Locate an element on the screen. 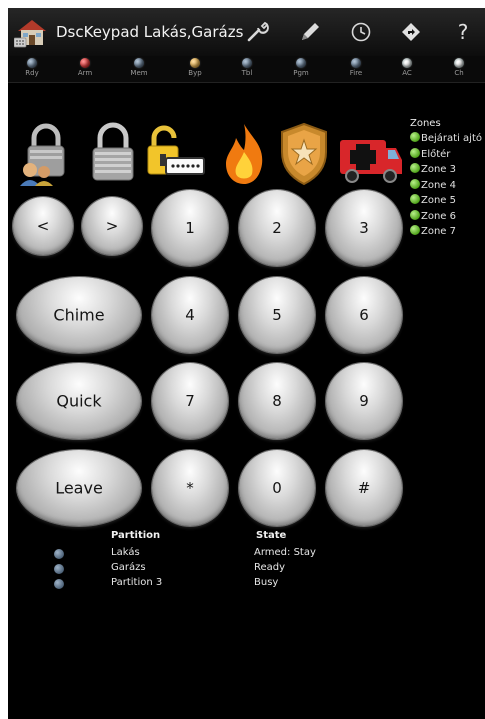 The width and height of the screenshot is (485, 719). key-2: 2 is located at coordinates (277, 228).